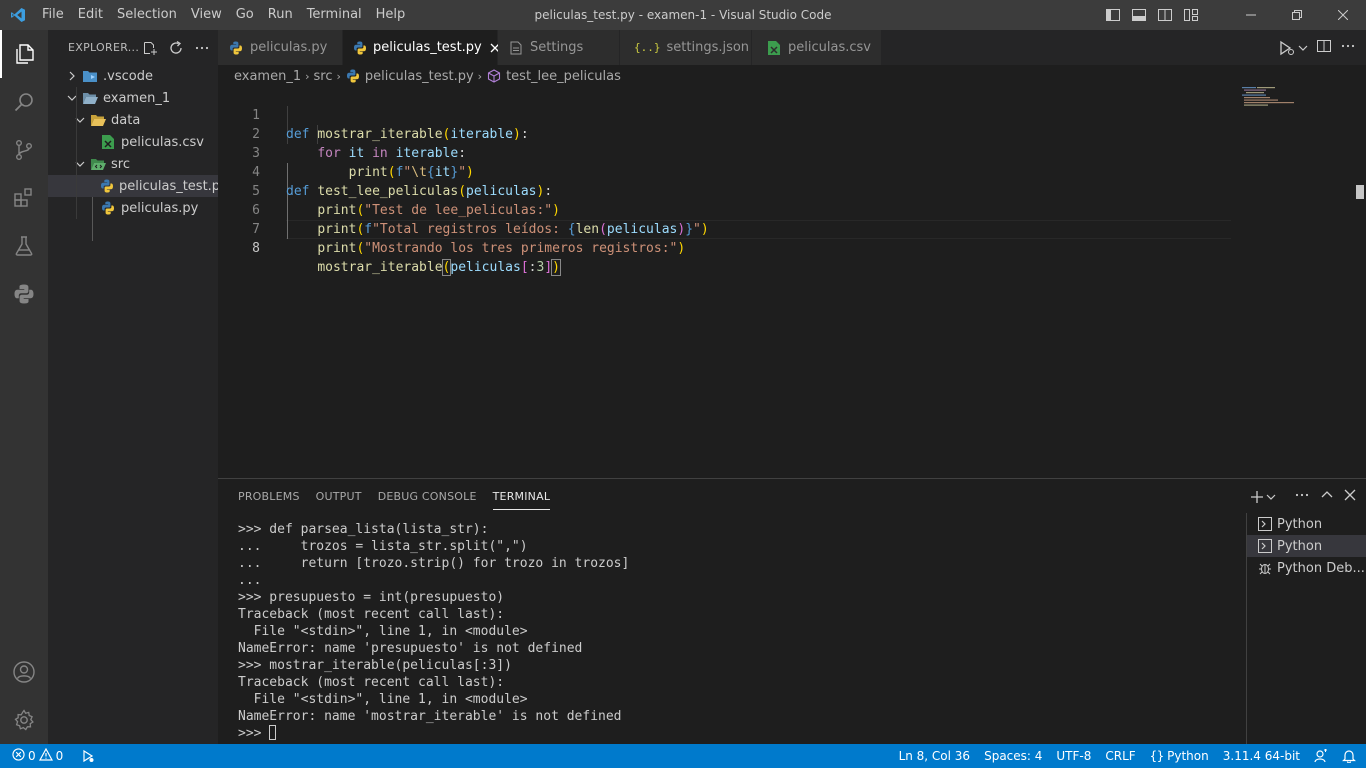  What do you see at coordinates (334, 15) in the screenshot?
I see `menu-terminal: Terminal` at bounding box center [334, 15].